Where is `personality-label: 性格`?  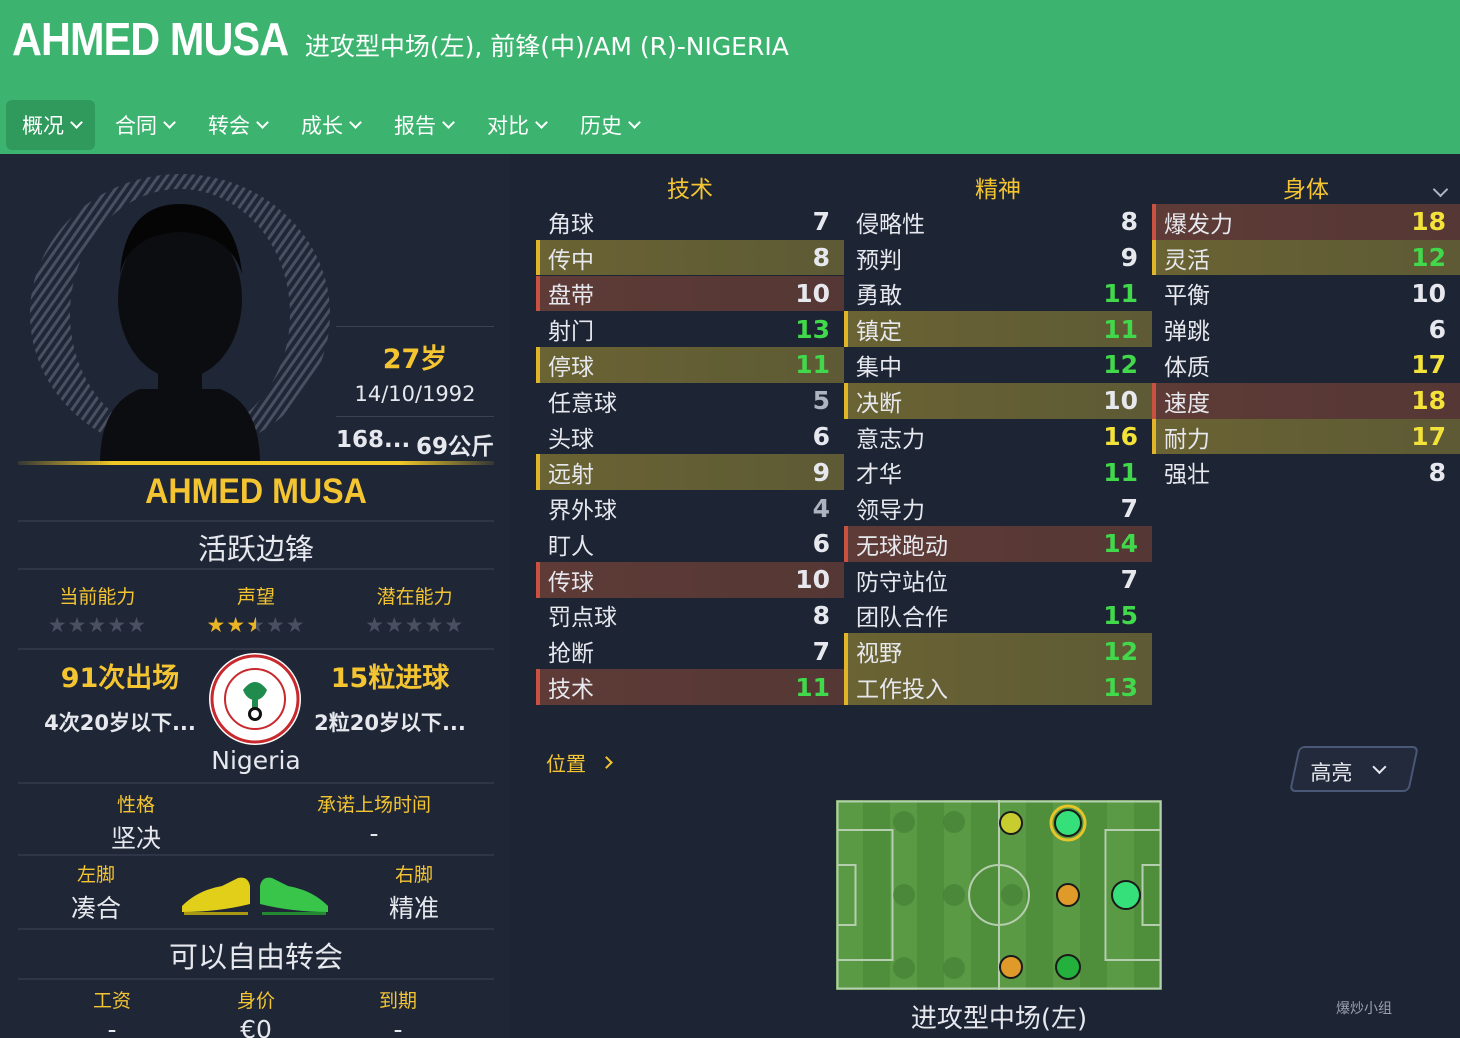 personality-label: 性格 is located at coordinates (135, 805).